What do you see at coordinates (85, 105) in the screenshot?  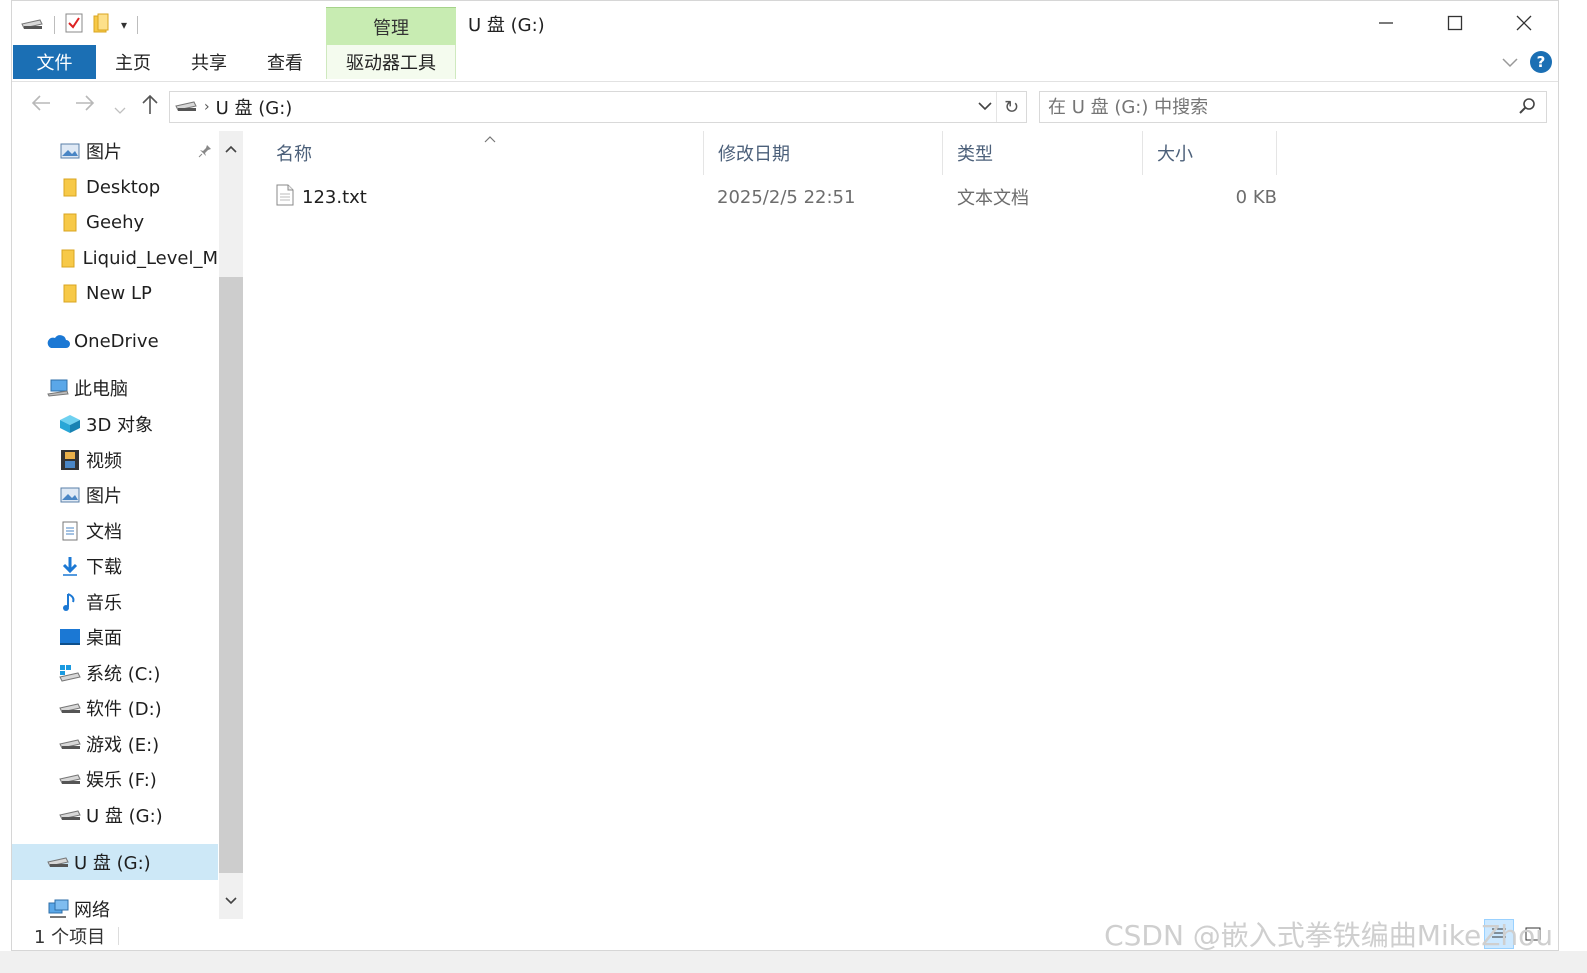 I see `forward-arrow-icon` at bounding box center [85, 105].